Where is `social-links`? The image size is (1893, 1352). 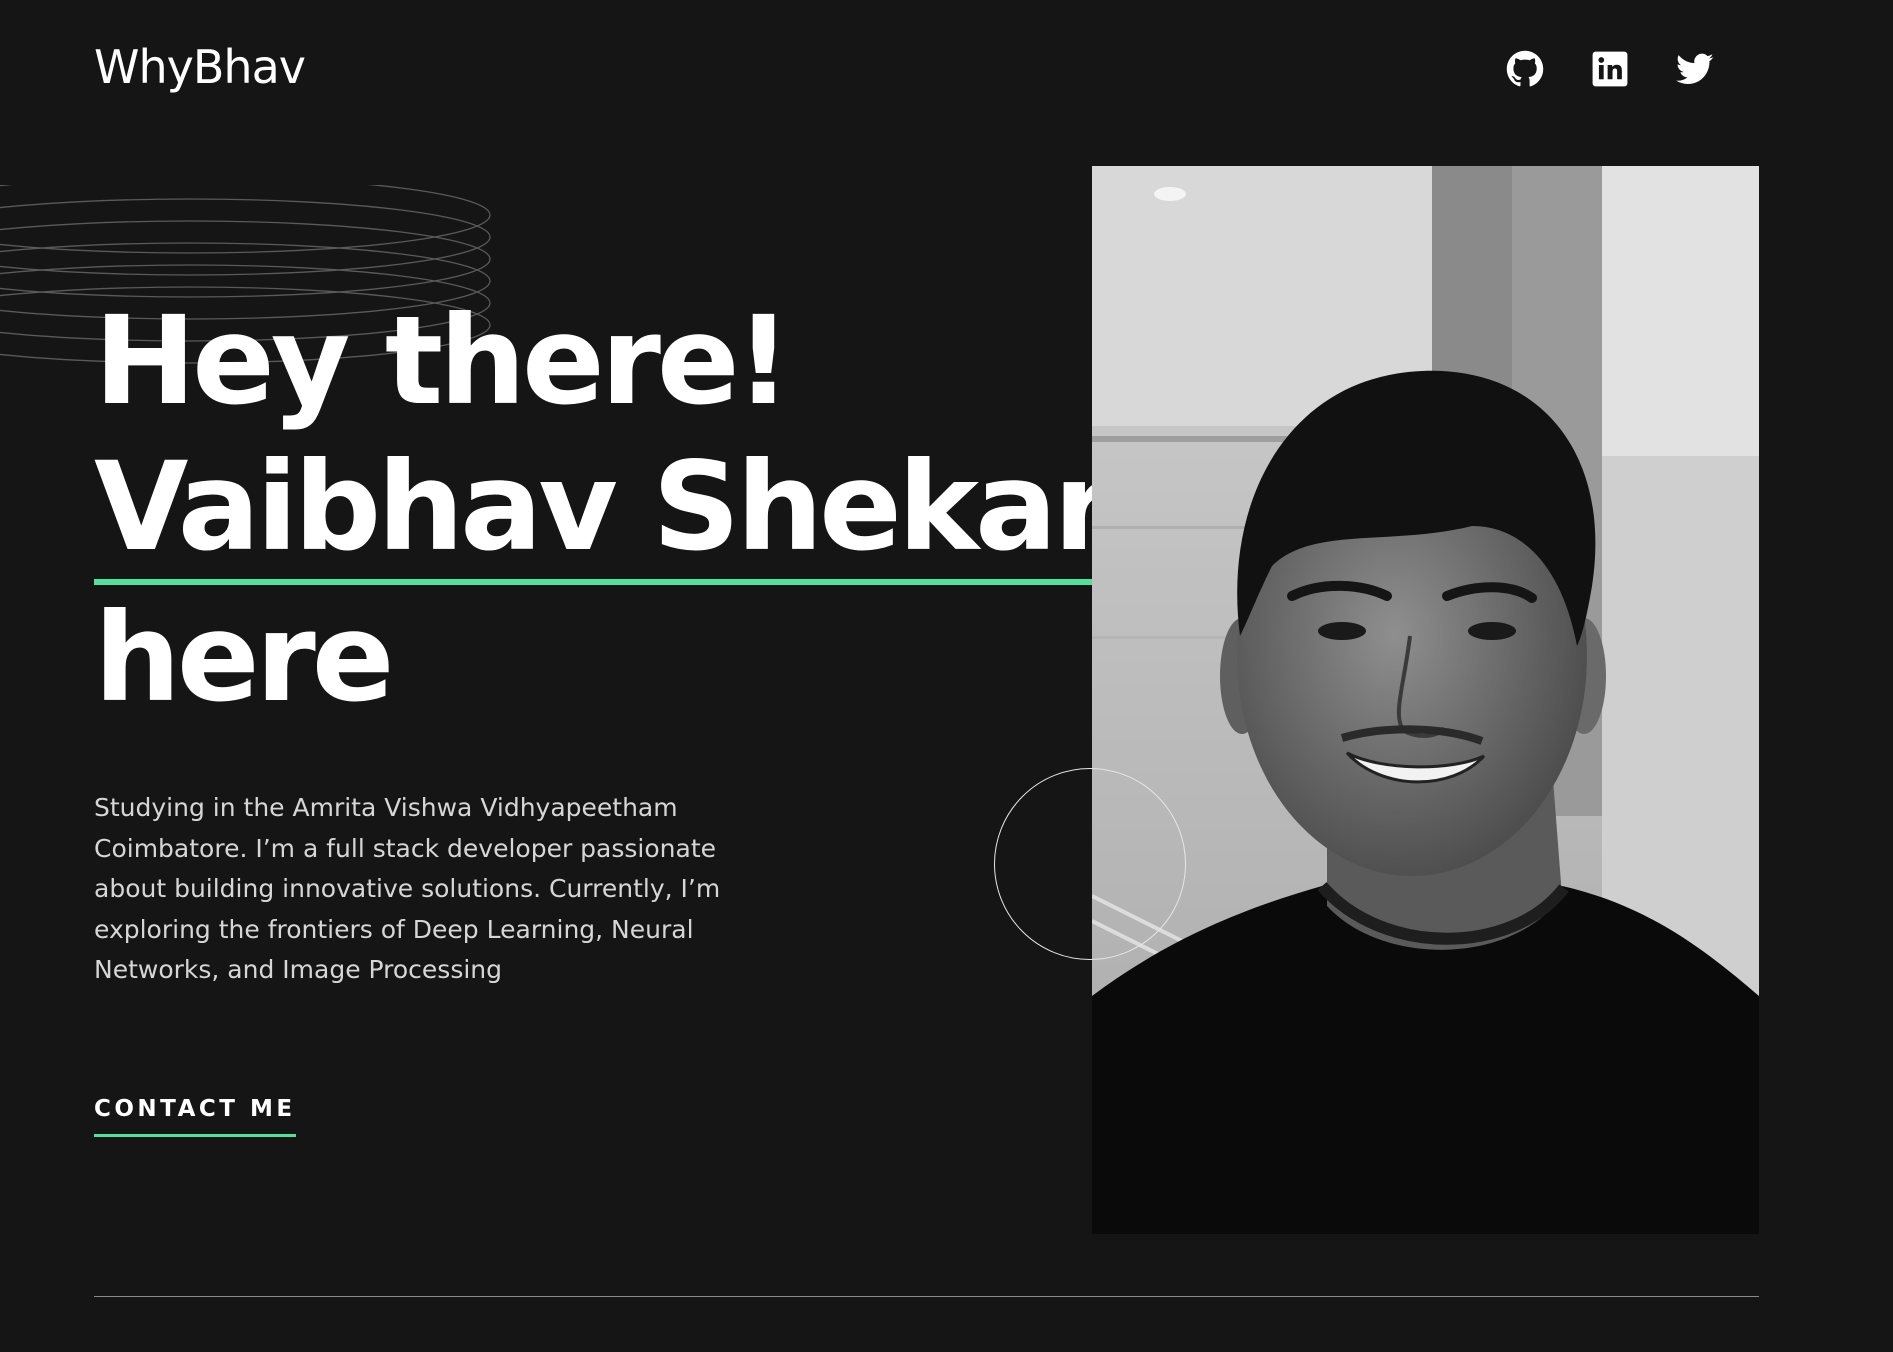 social-links is located at coordinates (1610, 69).